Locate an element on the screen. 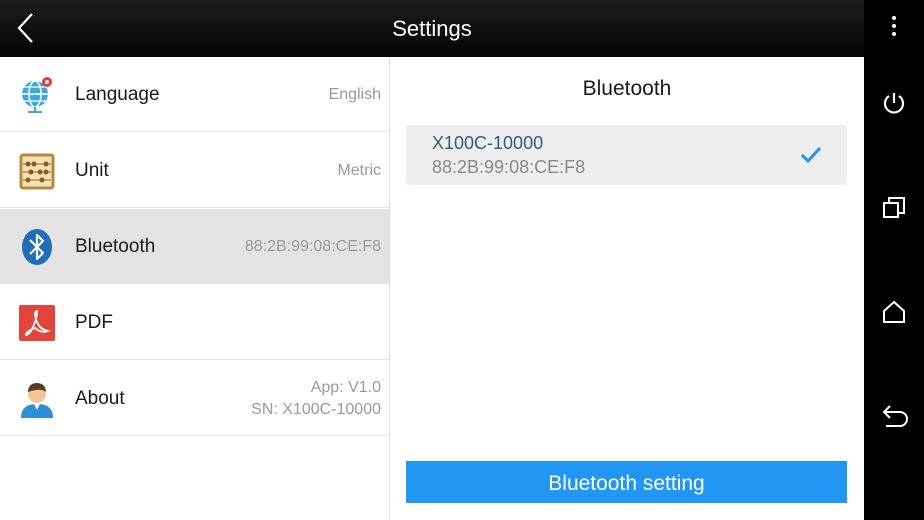 The height and width of the screenshot is (520, 924). language-label: Language is located at coordinates (117, 94).